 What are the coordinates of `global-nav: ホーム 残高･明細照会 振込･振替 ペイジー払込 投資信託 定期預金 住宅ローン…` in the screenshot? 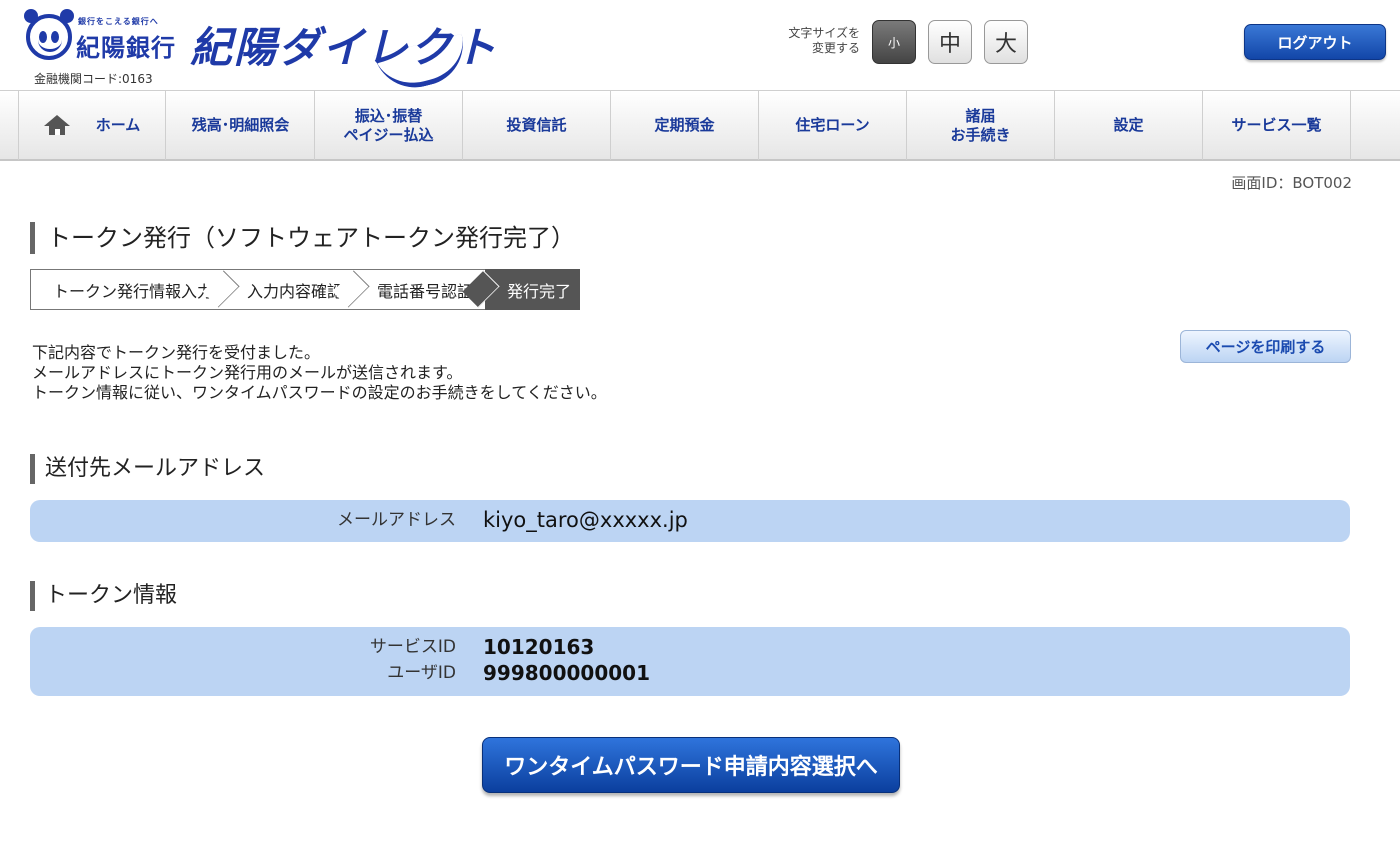 It's located at (700, 125).